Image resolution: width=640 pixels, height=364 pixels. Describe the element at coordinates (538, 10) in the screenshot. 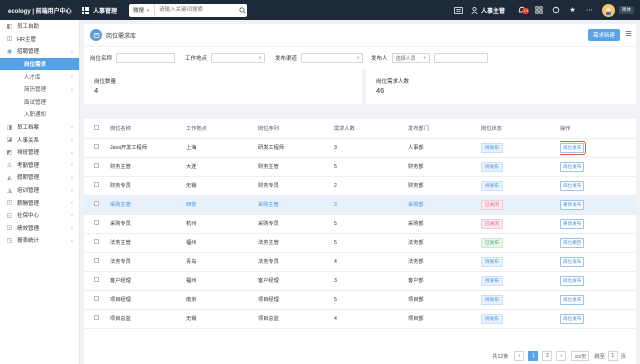

I see `grid-apps-icon` at that location.